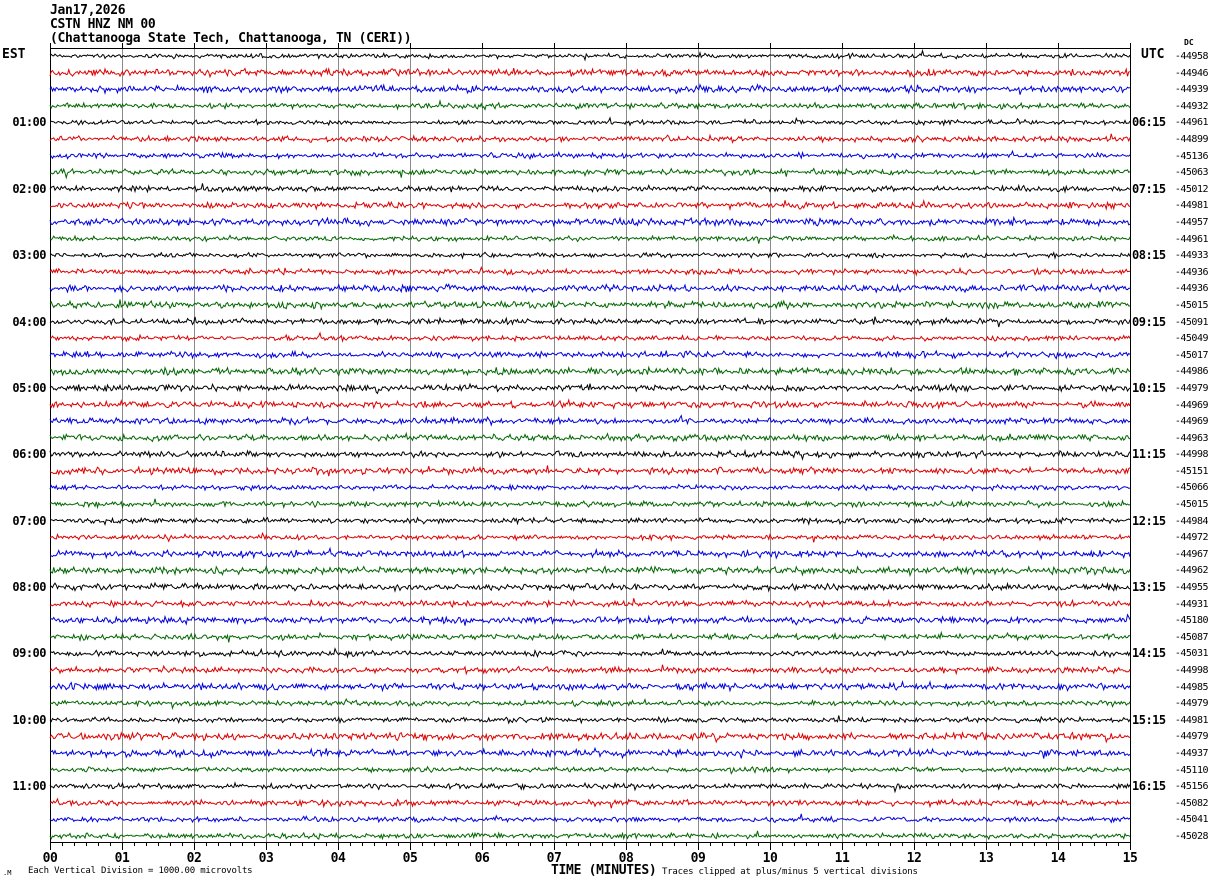 The image size is (1210, 886). Describe the element at coordinates (29, 188) in the screenshot. I see `est-hour-label: 02:00` at that location.